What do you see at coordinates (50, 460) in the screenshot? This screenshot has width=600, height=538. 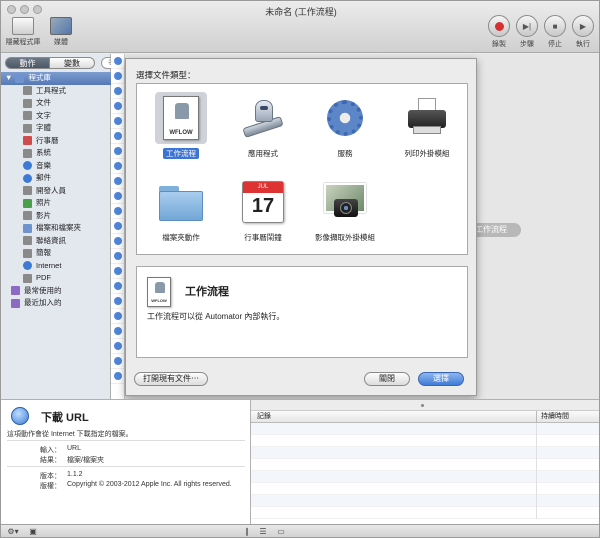 I see `info-key: 結果：` at bounding box center [50, 460].